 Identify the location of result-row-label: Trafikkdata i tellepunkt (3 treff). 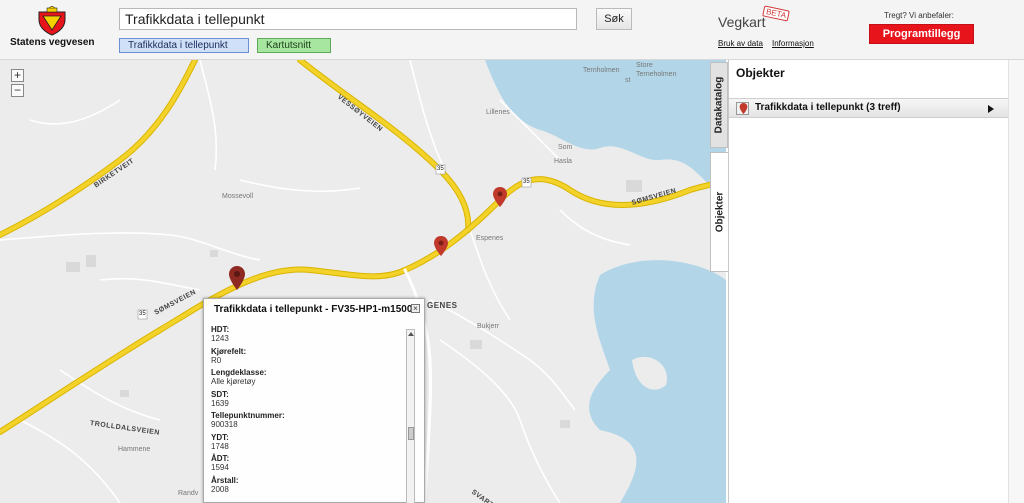
(828, 107).